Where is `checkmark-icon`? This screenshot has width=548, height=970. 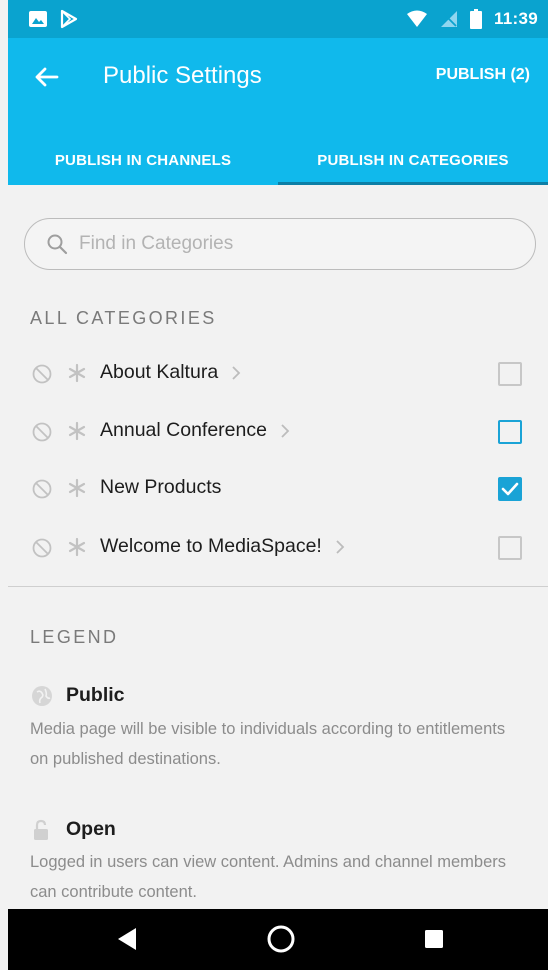
checkmark-icon is located at coordinates (510, 489).